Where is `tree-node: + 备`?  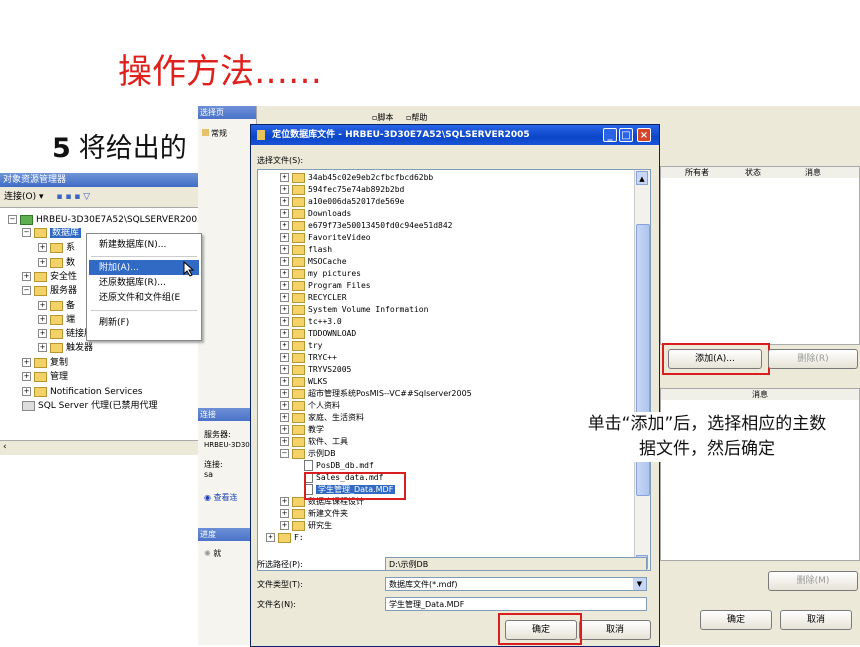 tree-node: + 备 is located at coordinates (56, 306).